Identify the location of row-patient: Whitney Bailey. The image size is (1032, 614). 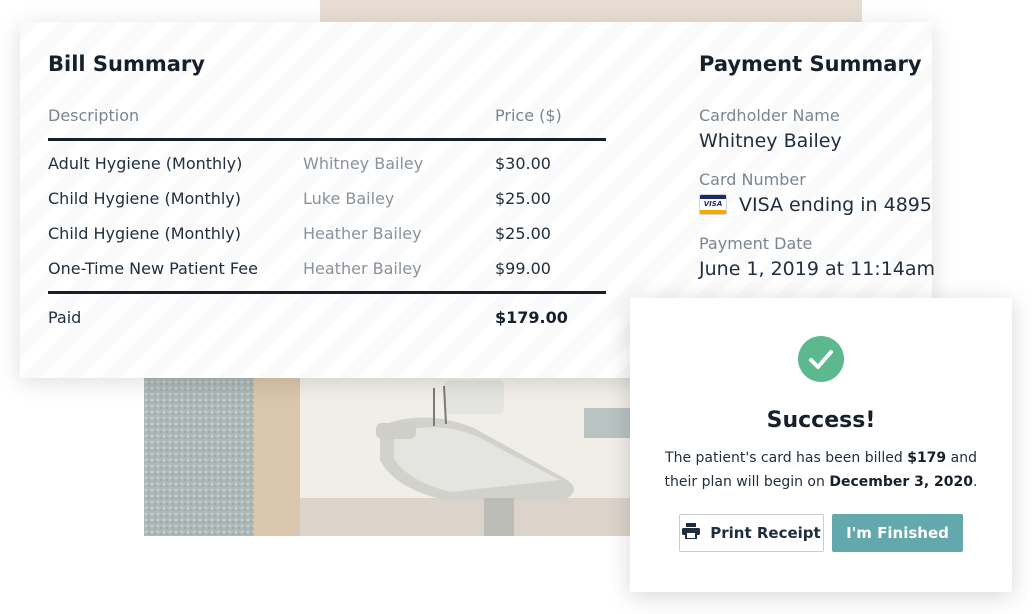
(363, 163).